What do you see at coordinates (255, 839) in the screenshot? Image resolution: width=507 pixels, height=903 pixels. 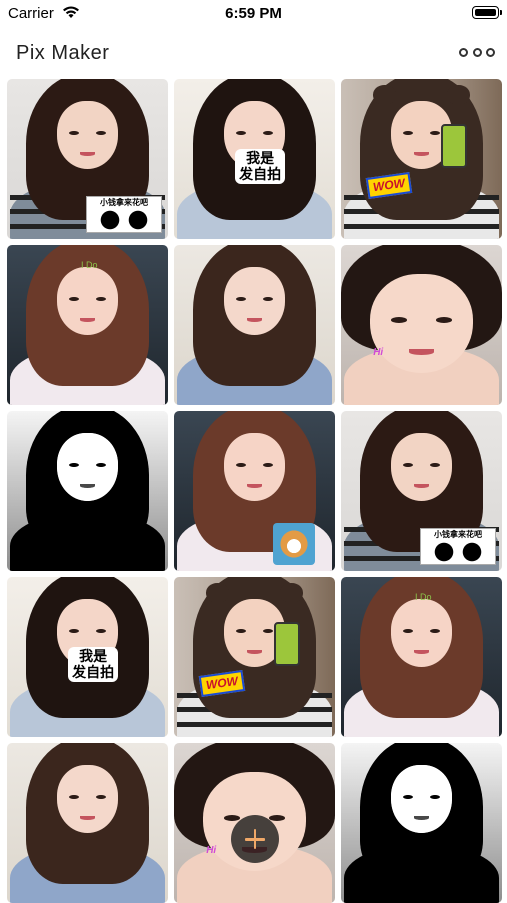 I see `add-photo-button` at bounding box center [255, 839].